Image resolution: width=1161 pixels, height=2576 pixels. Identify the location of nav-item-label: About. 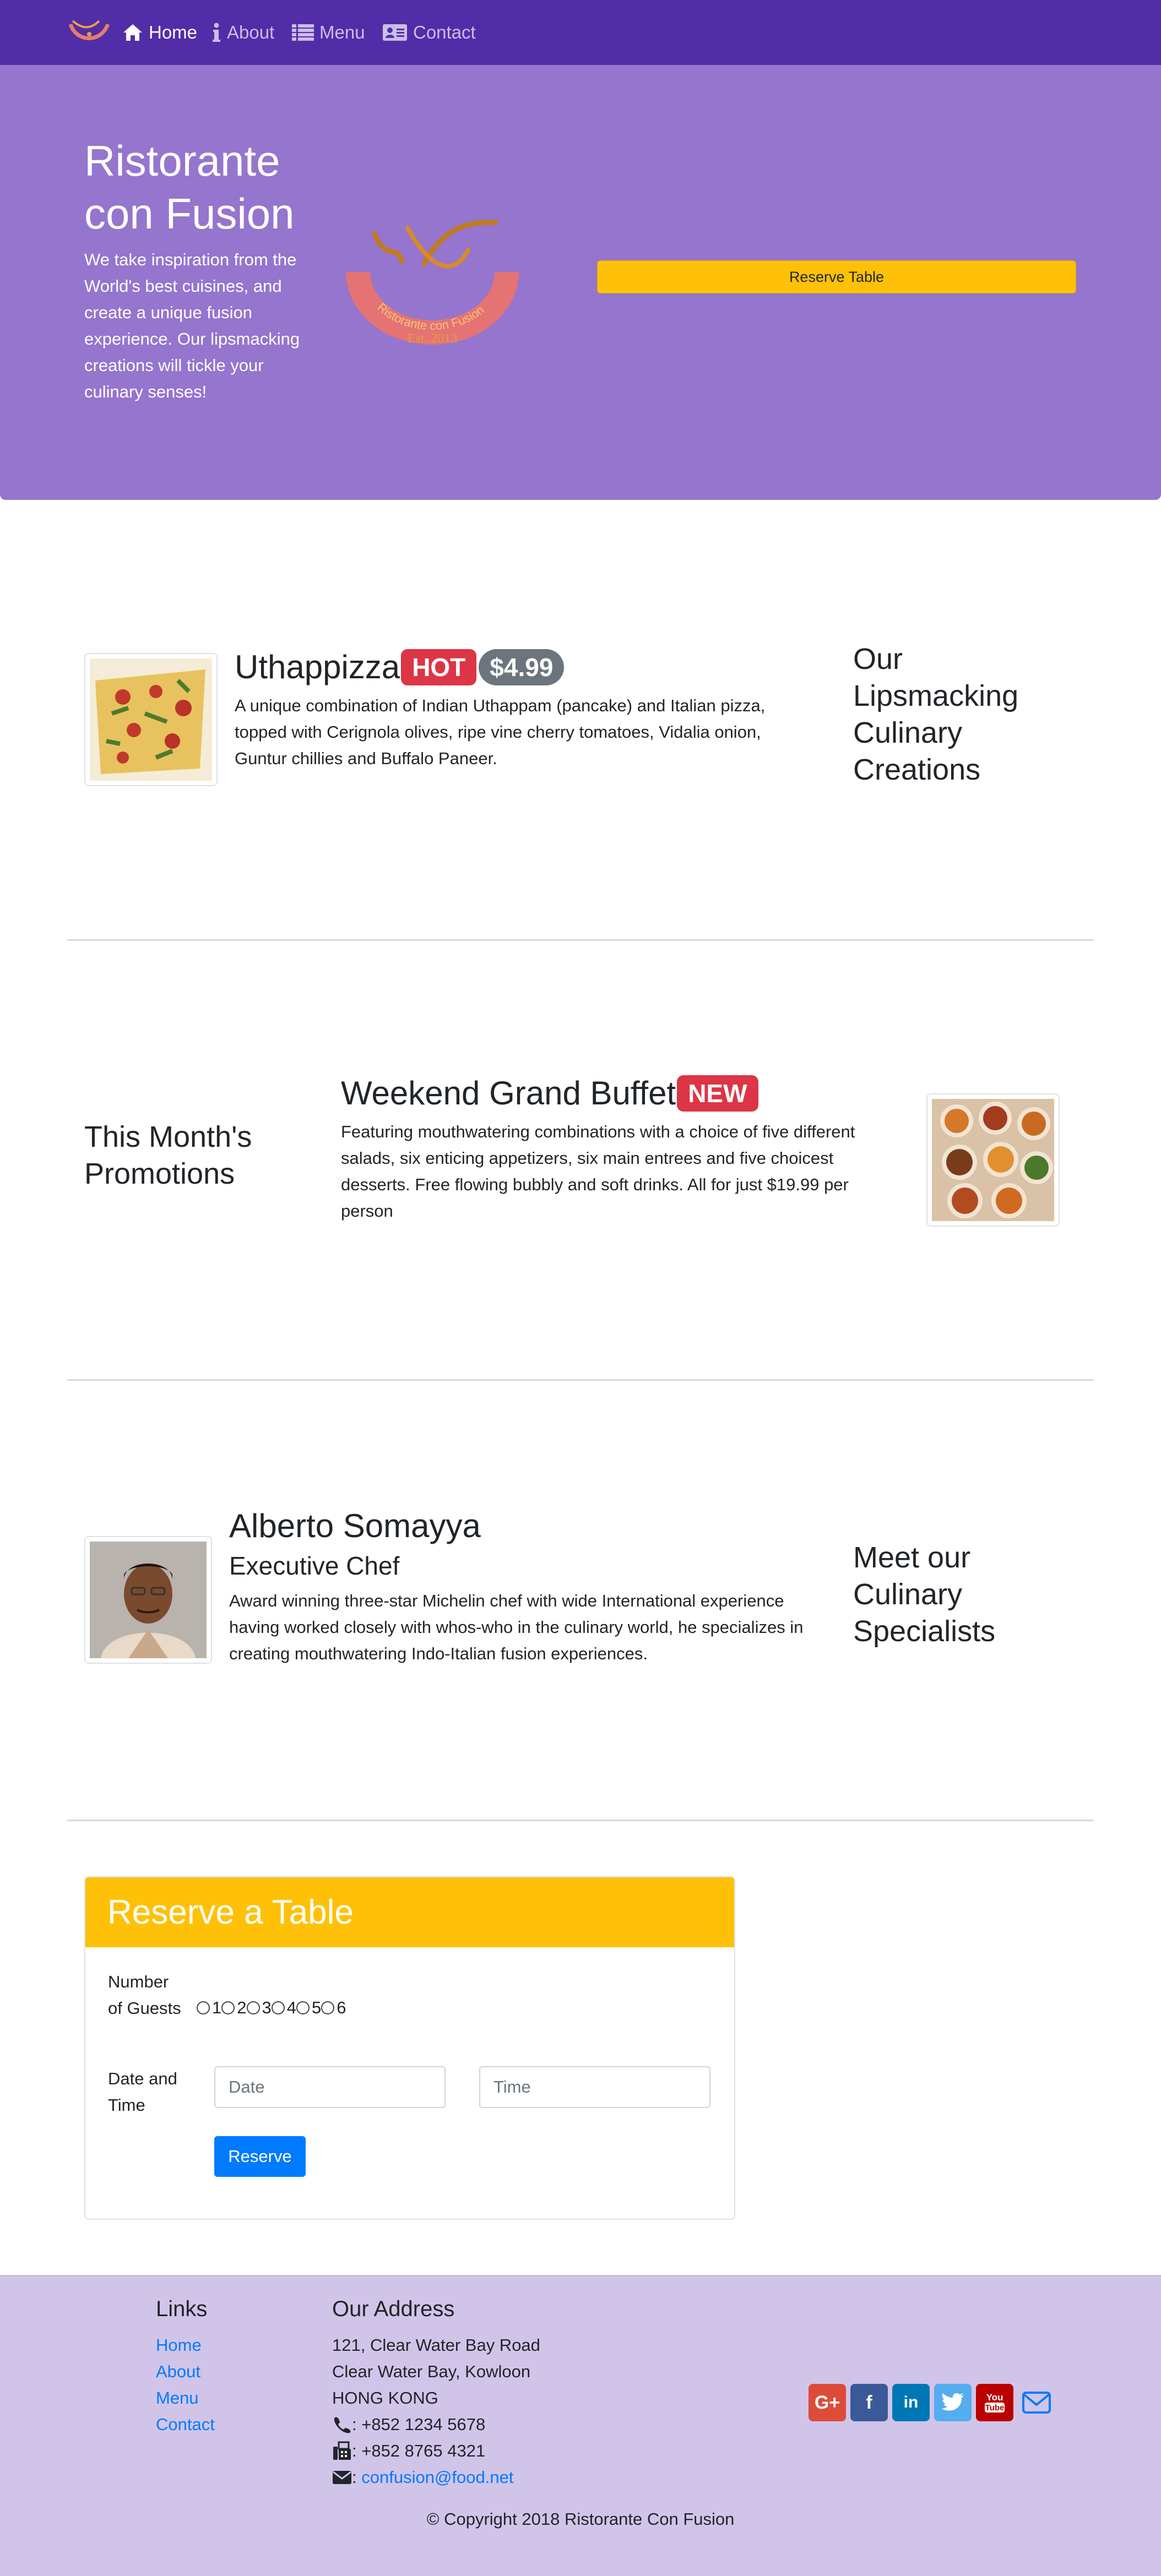
(251, 32).